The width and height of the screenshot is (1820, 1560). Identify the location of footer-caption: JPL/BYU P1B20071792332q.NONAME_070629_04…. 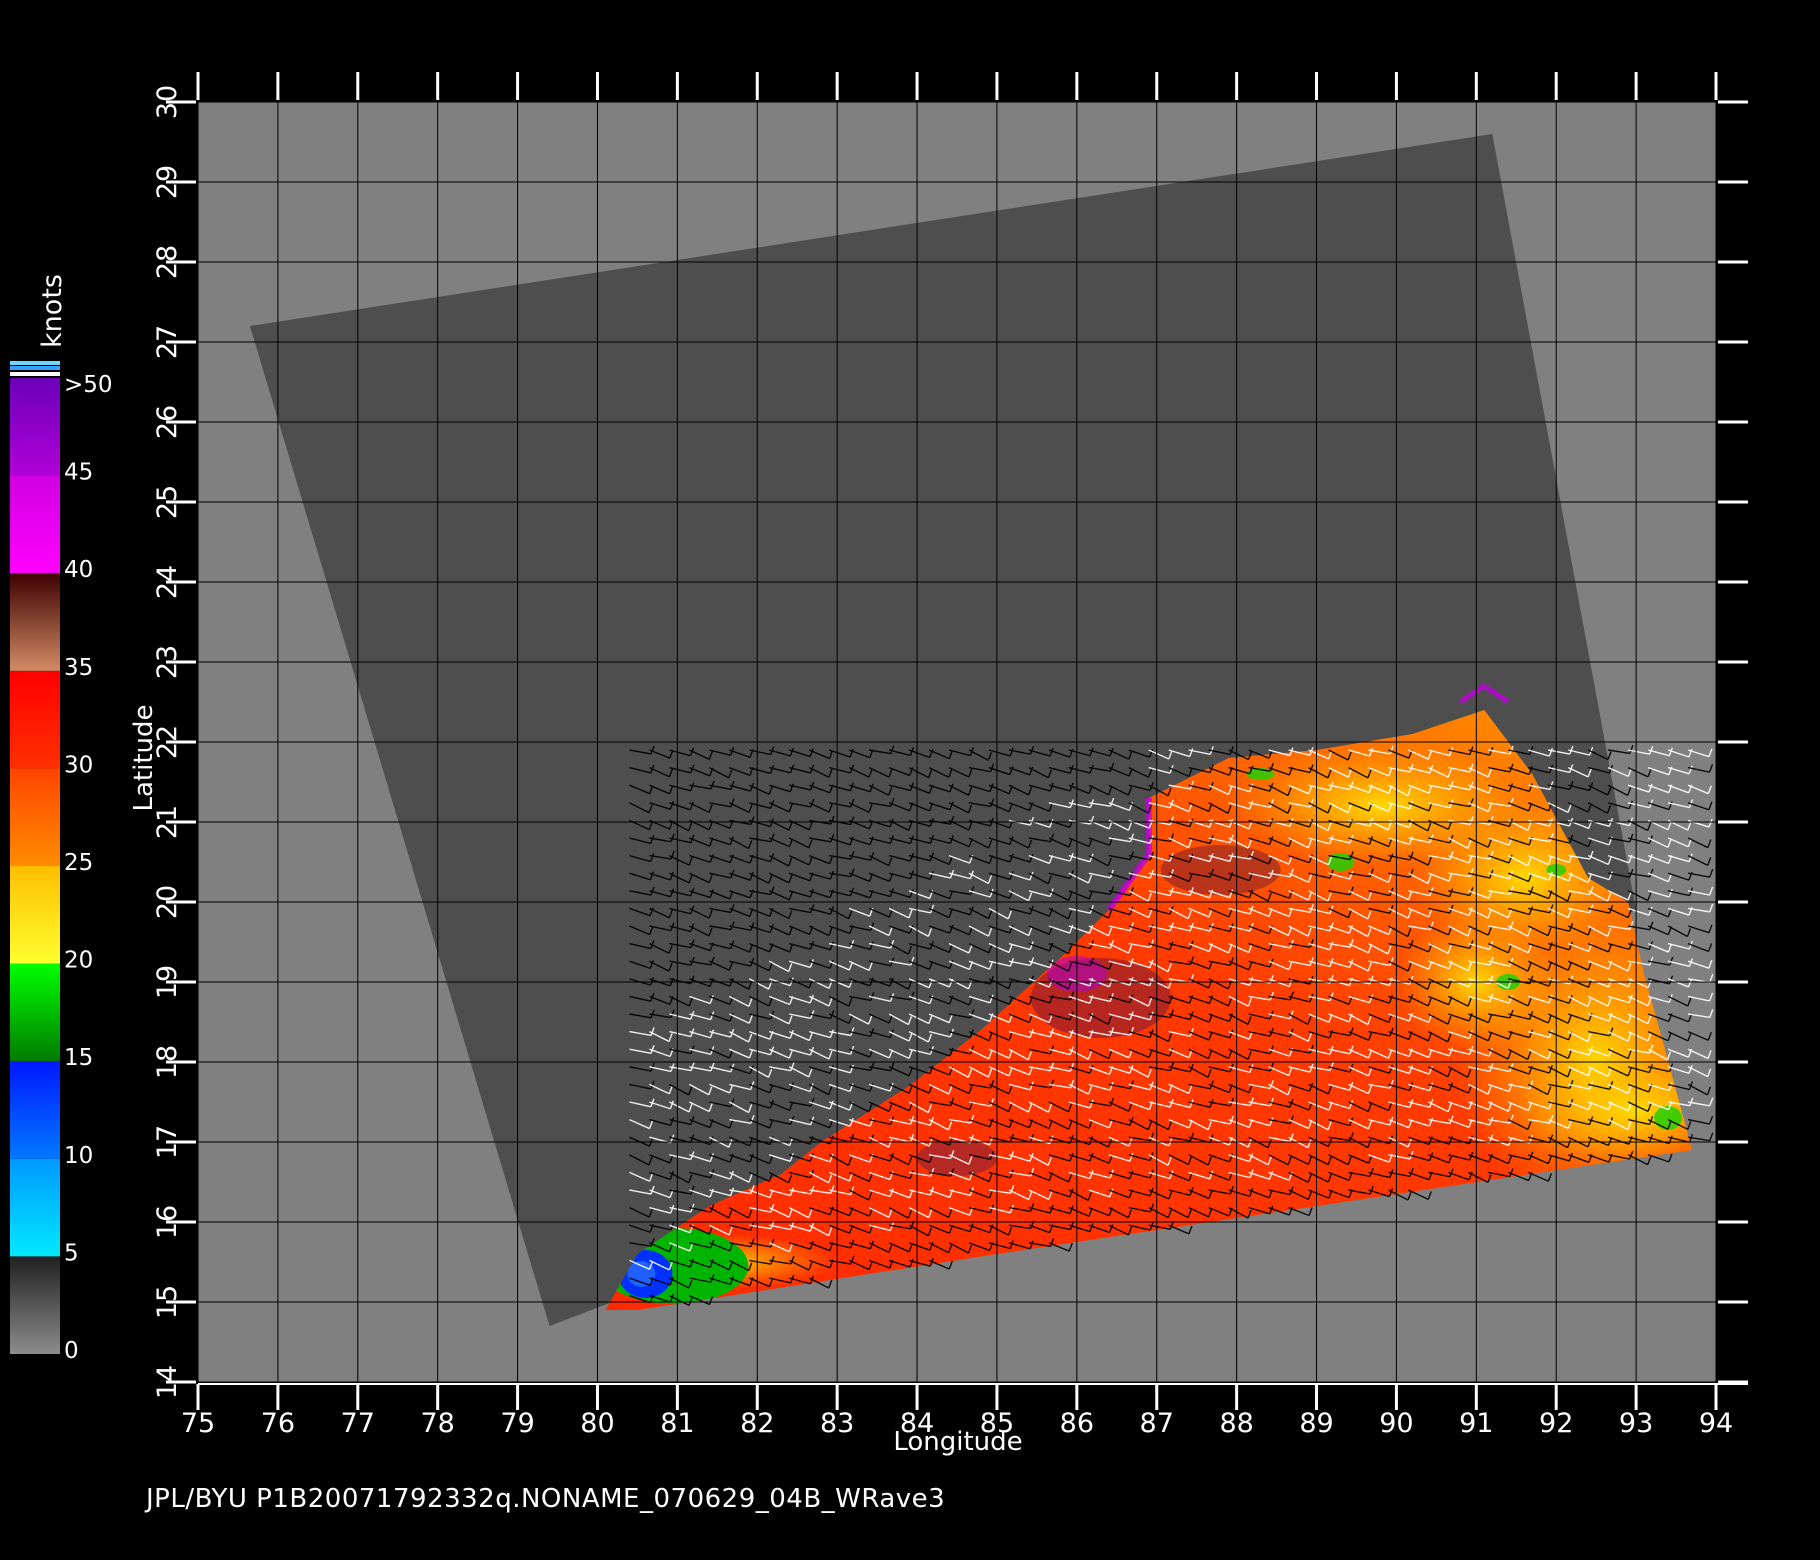
(546, 1499).